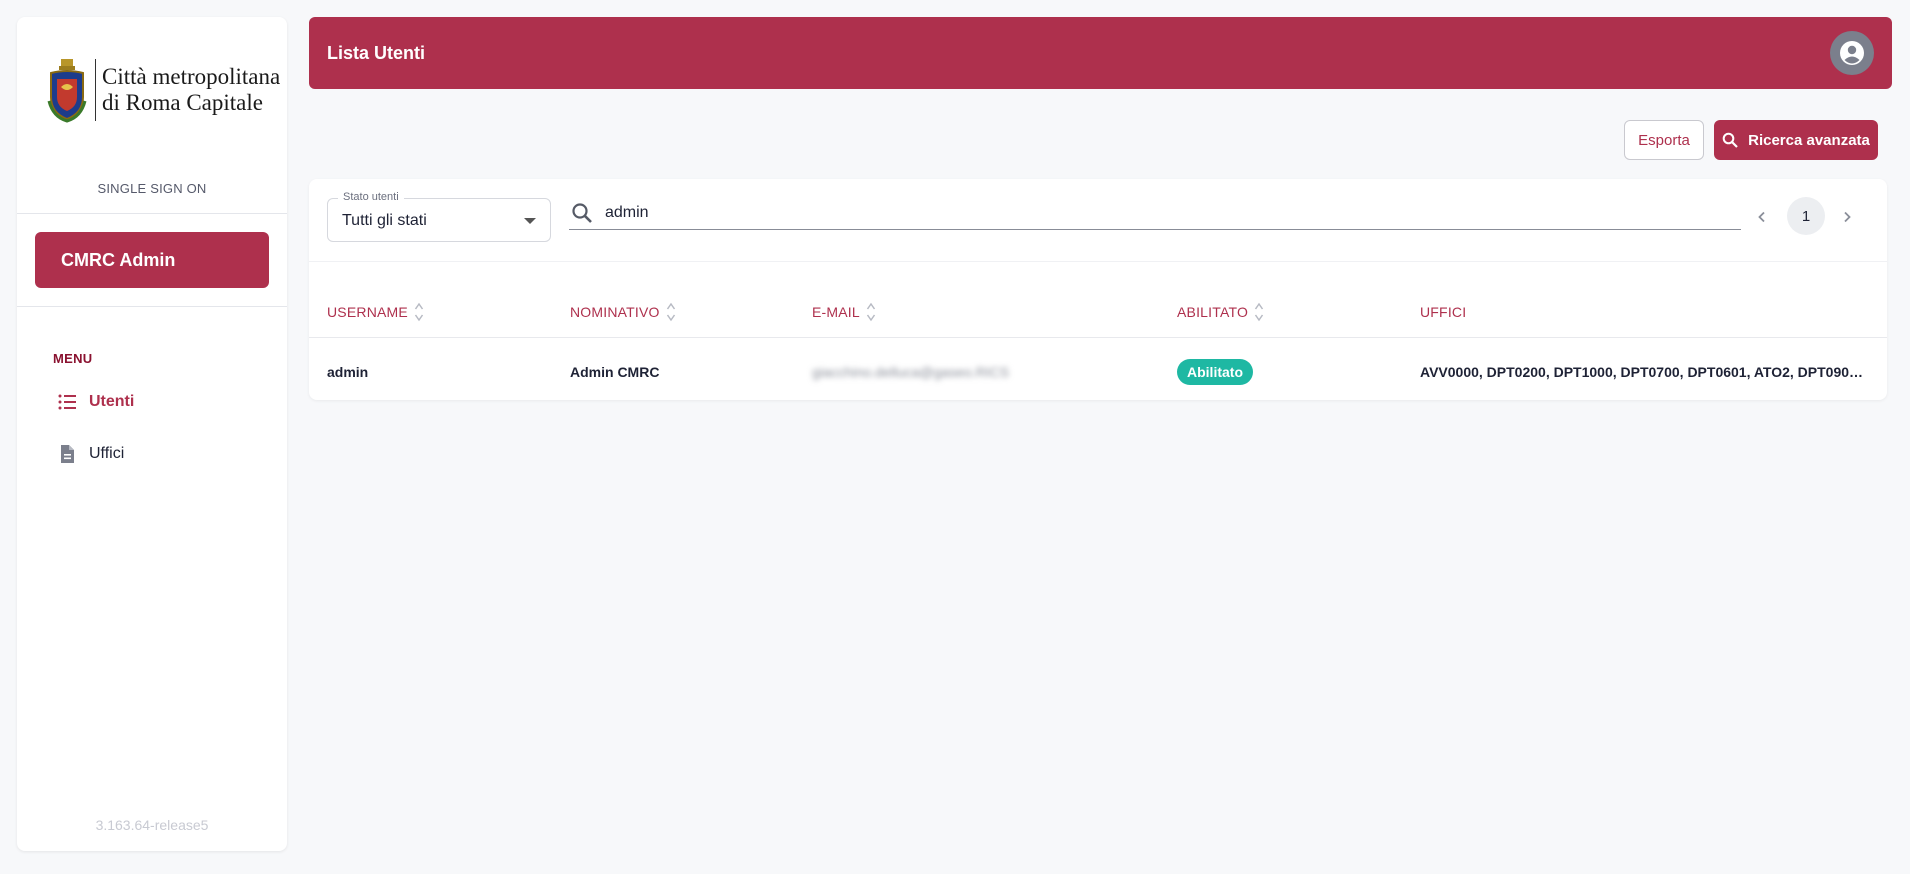 The height and width of the screenshot is (874, 1910). I want to click on logo: Città metropolitana di Roma Capitale, so click(163, 90).